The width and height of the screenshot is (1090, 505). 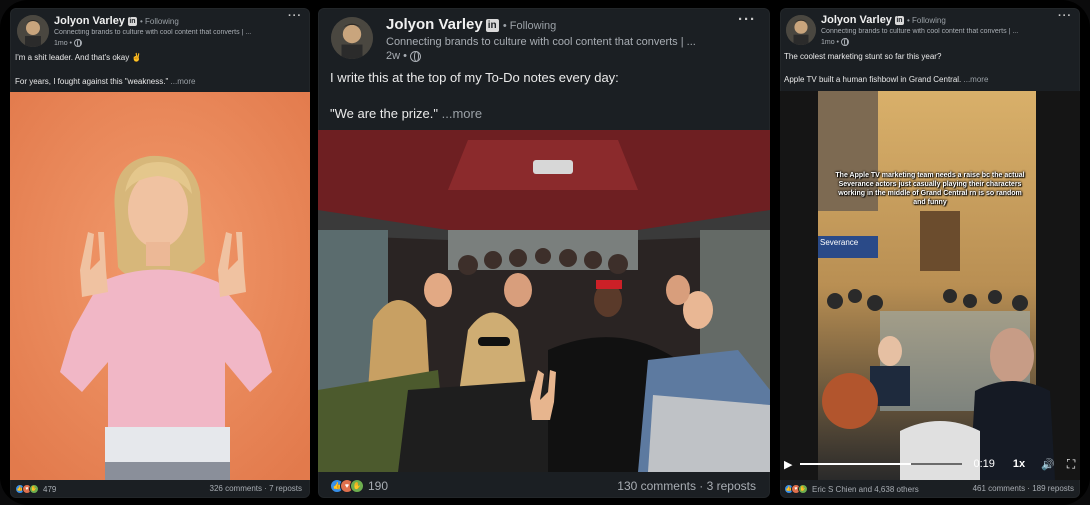 What do you see at coordinates (256, 488) in the screenshot?
I see `comment-repost-stats: 326 comments · 7 reposts` at bounding box center [256, 488].